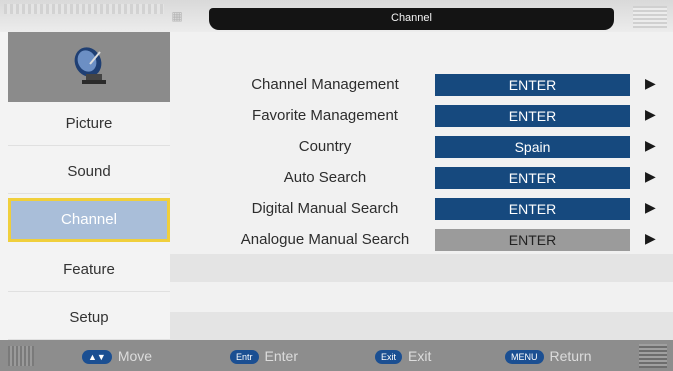  Describe the element at coordinates (325, 239) in the screenshot. I see `row-label: Analogue Manual Search` at that location.